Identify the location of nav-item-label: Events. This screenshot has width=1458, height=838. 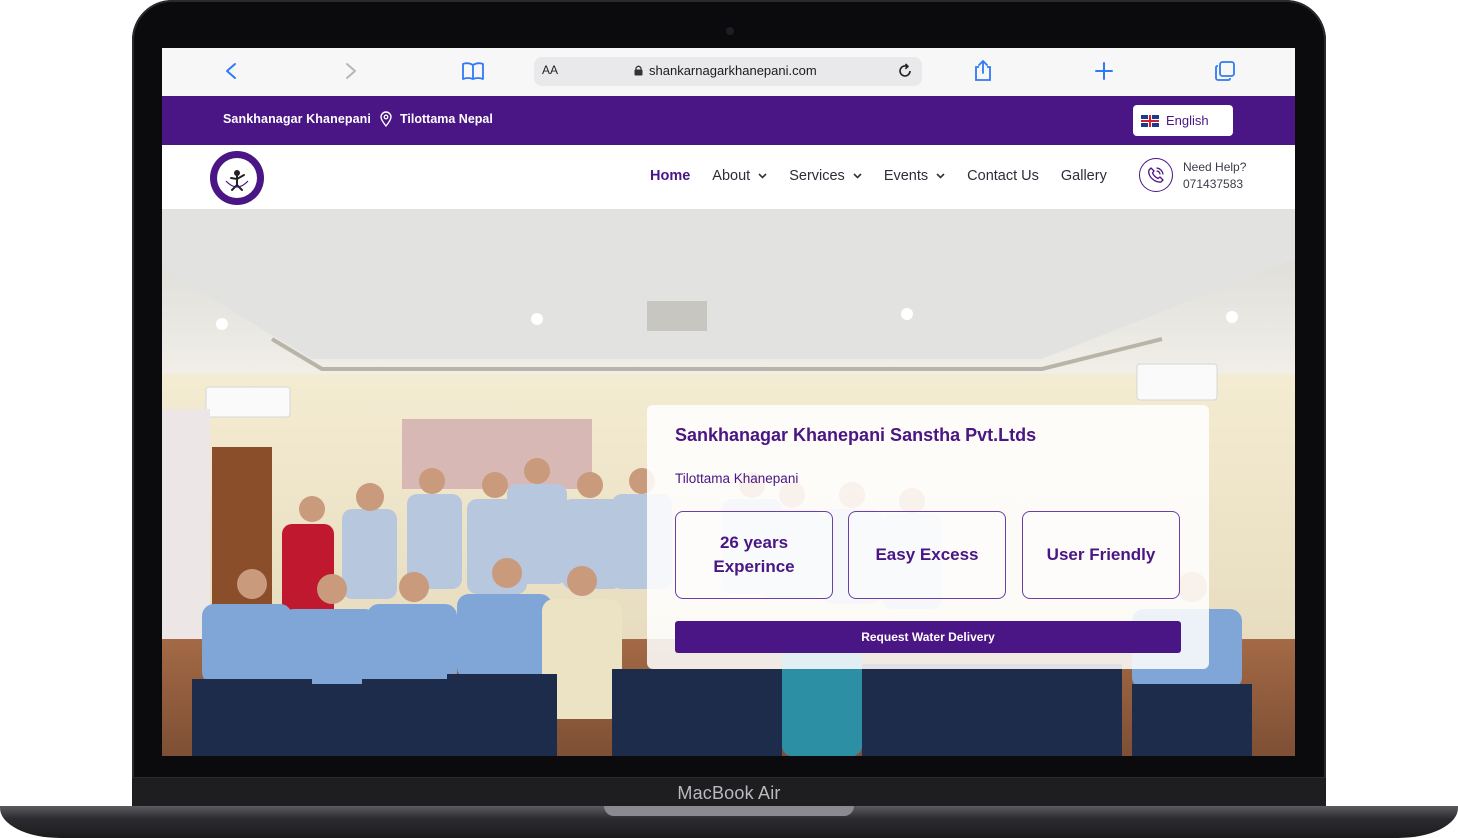
(906, 176).